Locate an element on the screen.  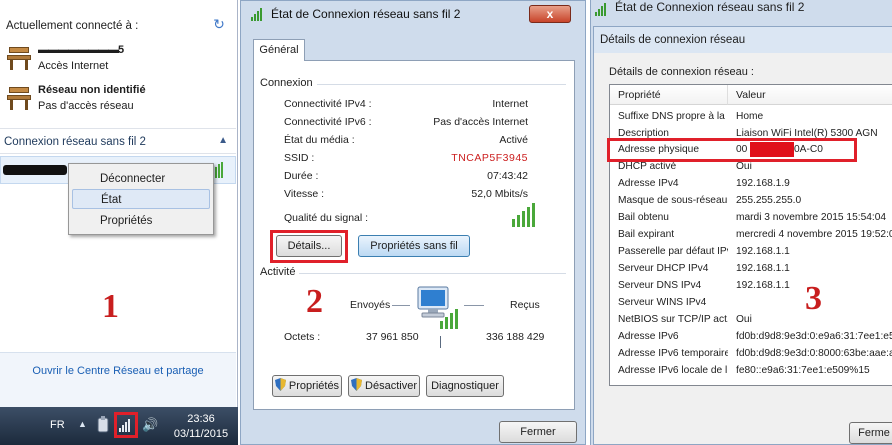
details-subtitle: Détails de connexion réseau : is located at coordinates (681, 72).